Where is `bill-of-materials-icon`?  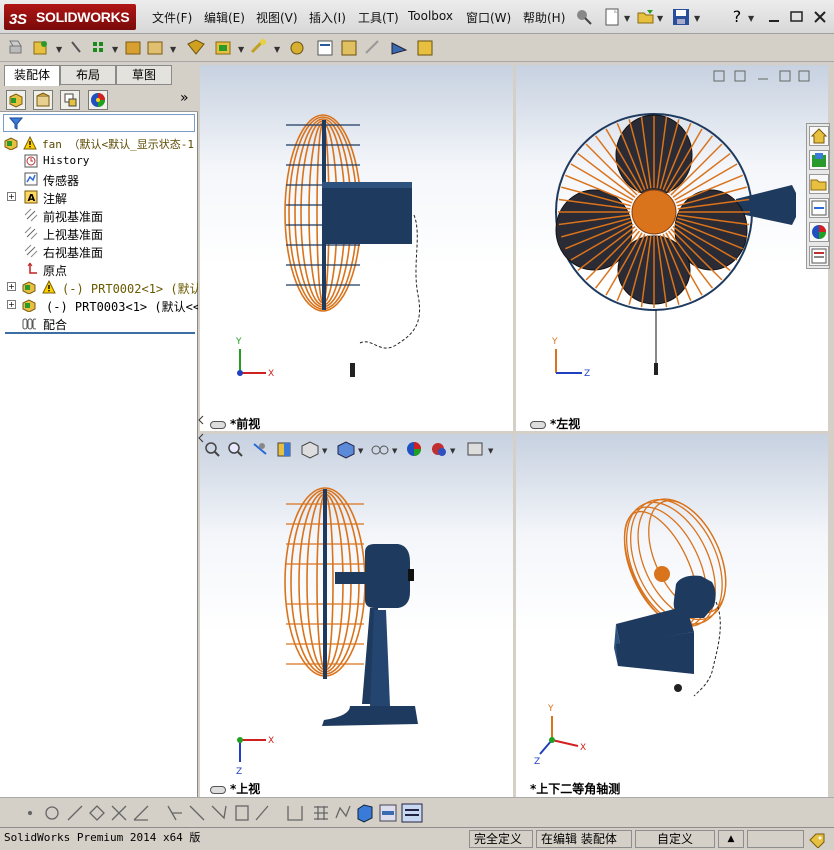
bill-of-materials-icon is located at coordinates (325, 48).